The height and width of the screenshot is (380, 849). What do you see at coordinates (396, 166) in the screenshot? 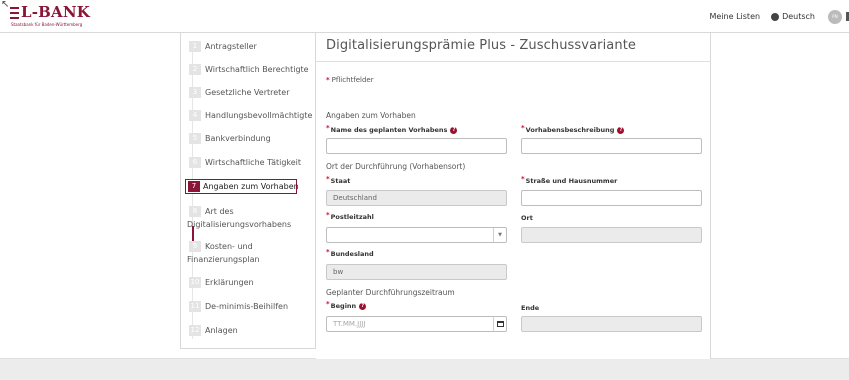
I see `section-location: Ort der Durchführung (Vorhabensort)` at bounding box center [396, 166].